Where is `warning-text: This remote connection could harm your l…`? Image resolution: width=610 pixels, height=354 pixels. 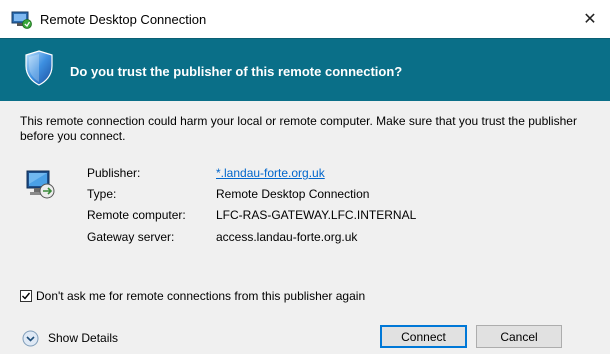 warning-text: This remote connection could harm your l… is located at coordinates (298, 128).